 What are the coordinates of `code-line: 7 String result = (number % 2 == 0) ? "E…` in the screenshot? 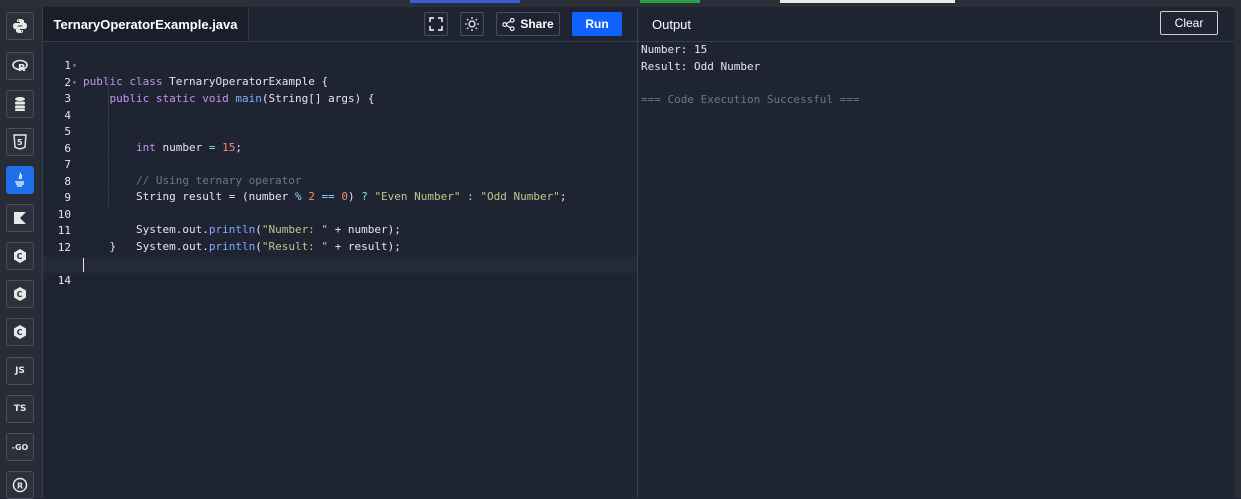 It's located at (340, 172).